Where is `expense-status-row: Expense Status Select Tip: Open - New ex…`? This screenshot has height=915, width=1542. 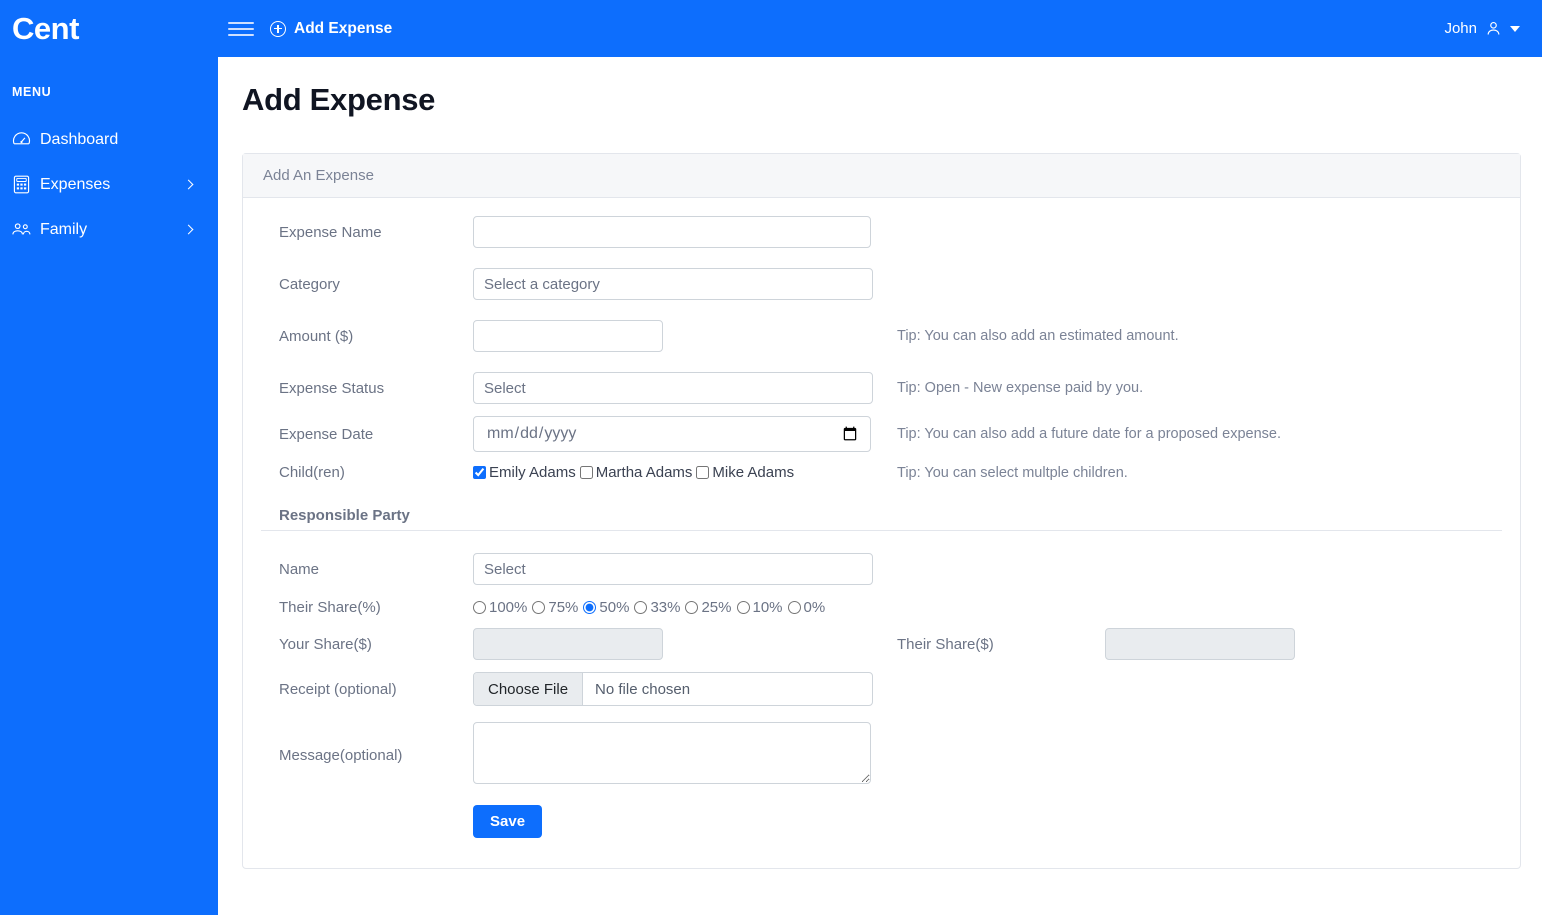 expense-status-row: Expense Status Select Tip: Open - New ex… is located at coordinates (881, 388).